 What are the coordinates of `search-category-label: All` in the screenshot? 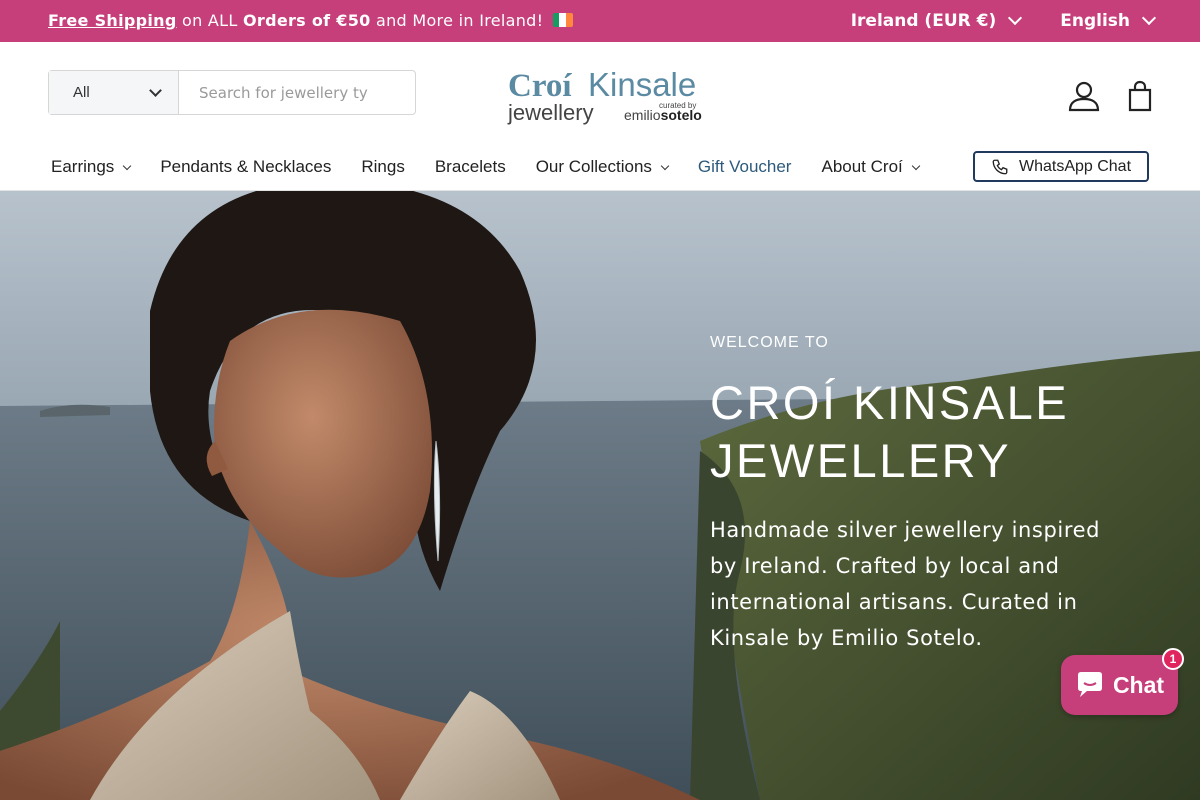 It's located at (81, 92).